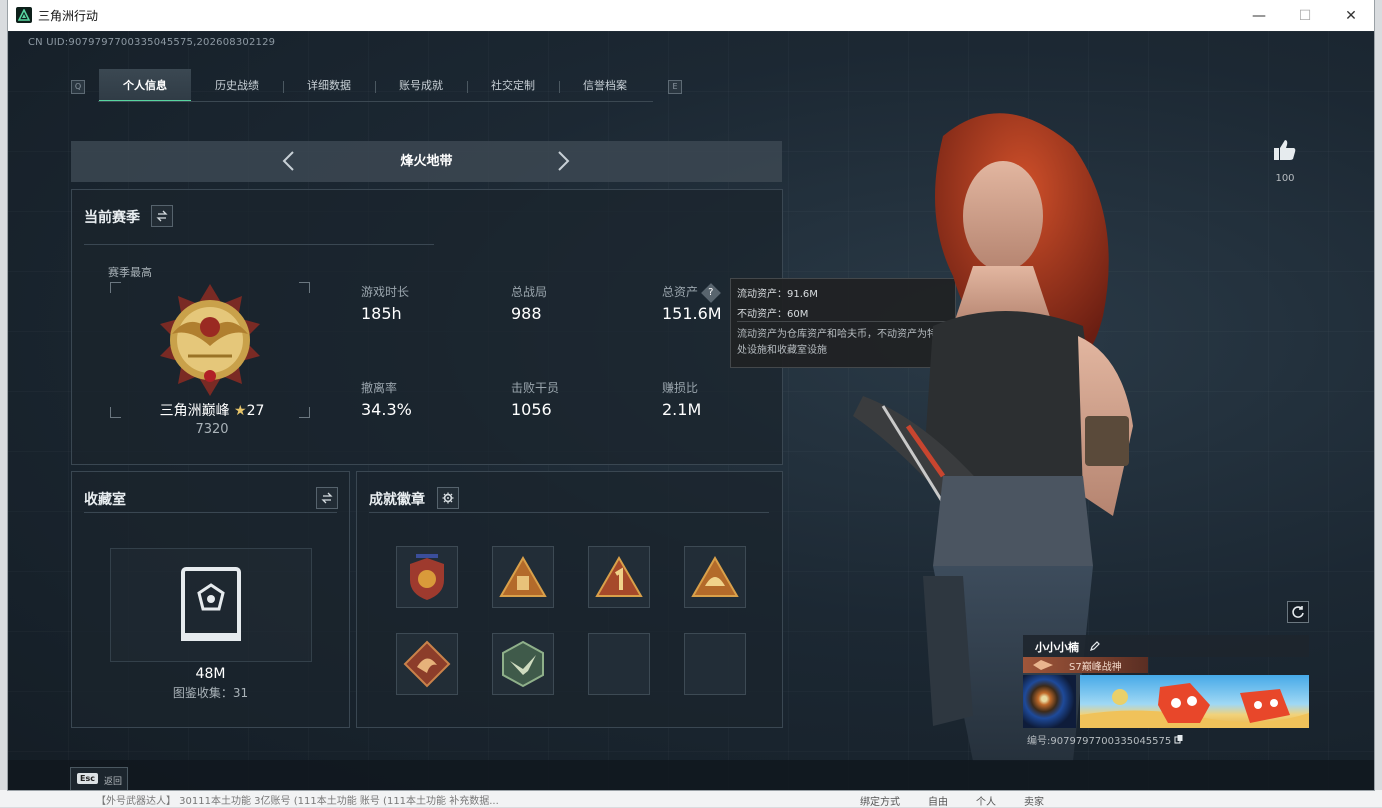 The width and height of the screenshot is (1382, 808). I want to click on tab-reputation: 信誉档案, so click(605, 85).